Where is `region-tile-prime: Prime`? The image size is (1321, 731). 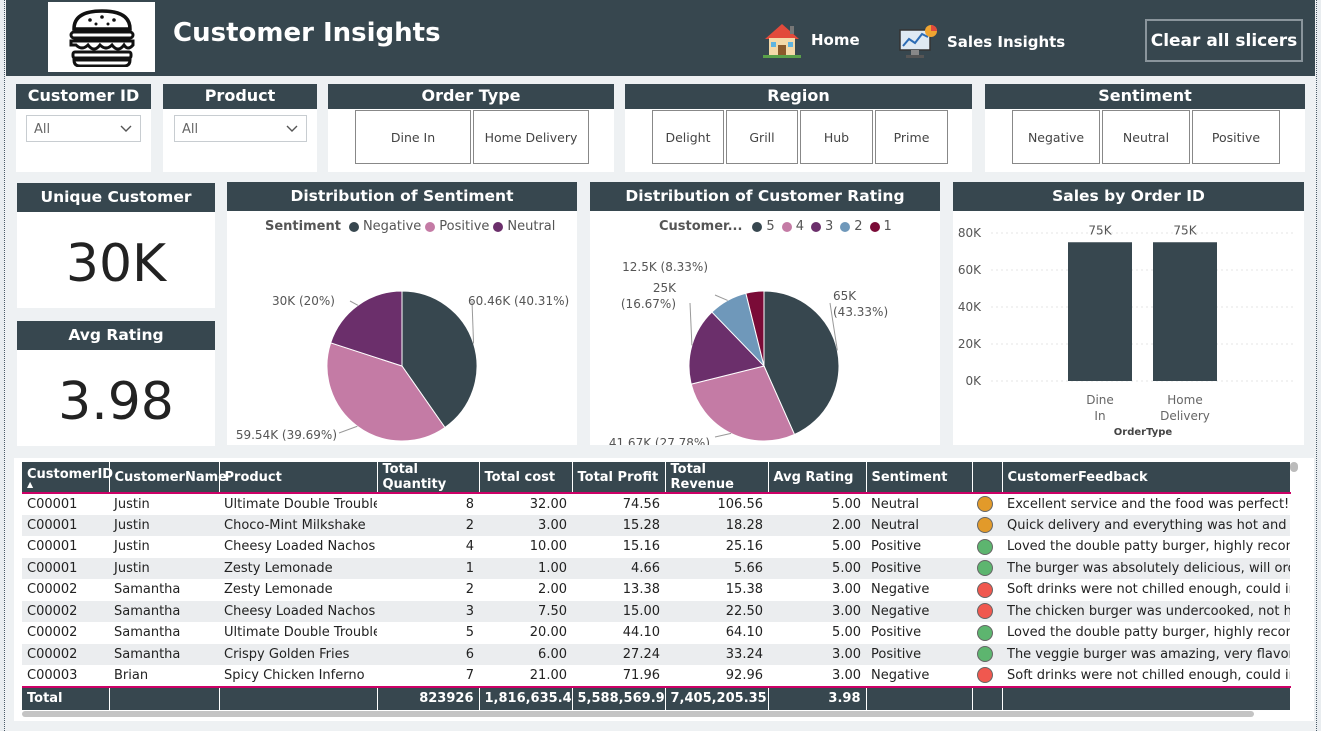
region-tile-prime: Prime is located at coordinates (911, 137).